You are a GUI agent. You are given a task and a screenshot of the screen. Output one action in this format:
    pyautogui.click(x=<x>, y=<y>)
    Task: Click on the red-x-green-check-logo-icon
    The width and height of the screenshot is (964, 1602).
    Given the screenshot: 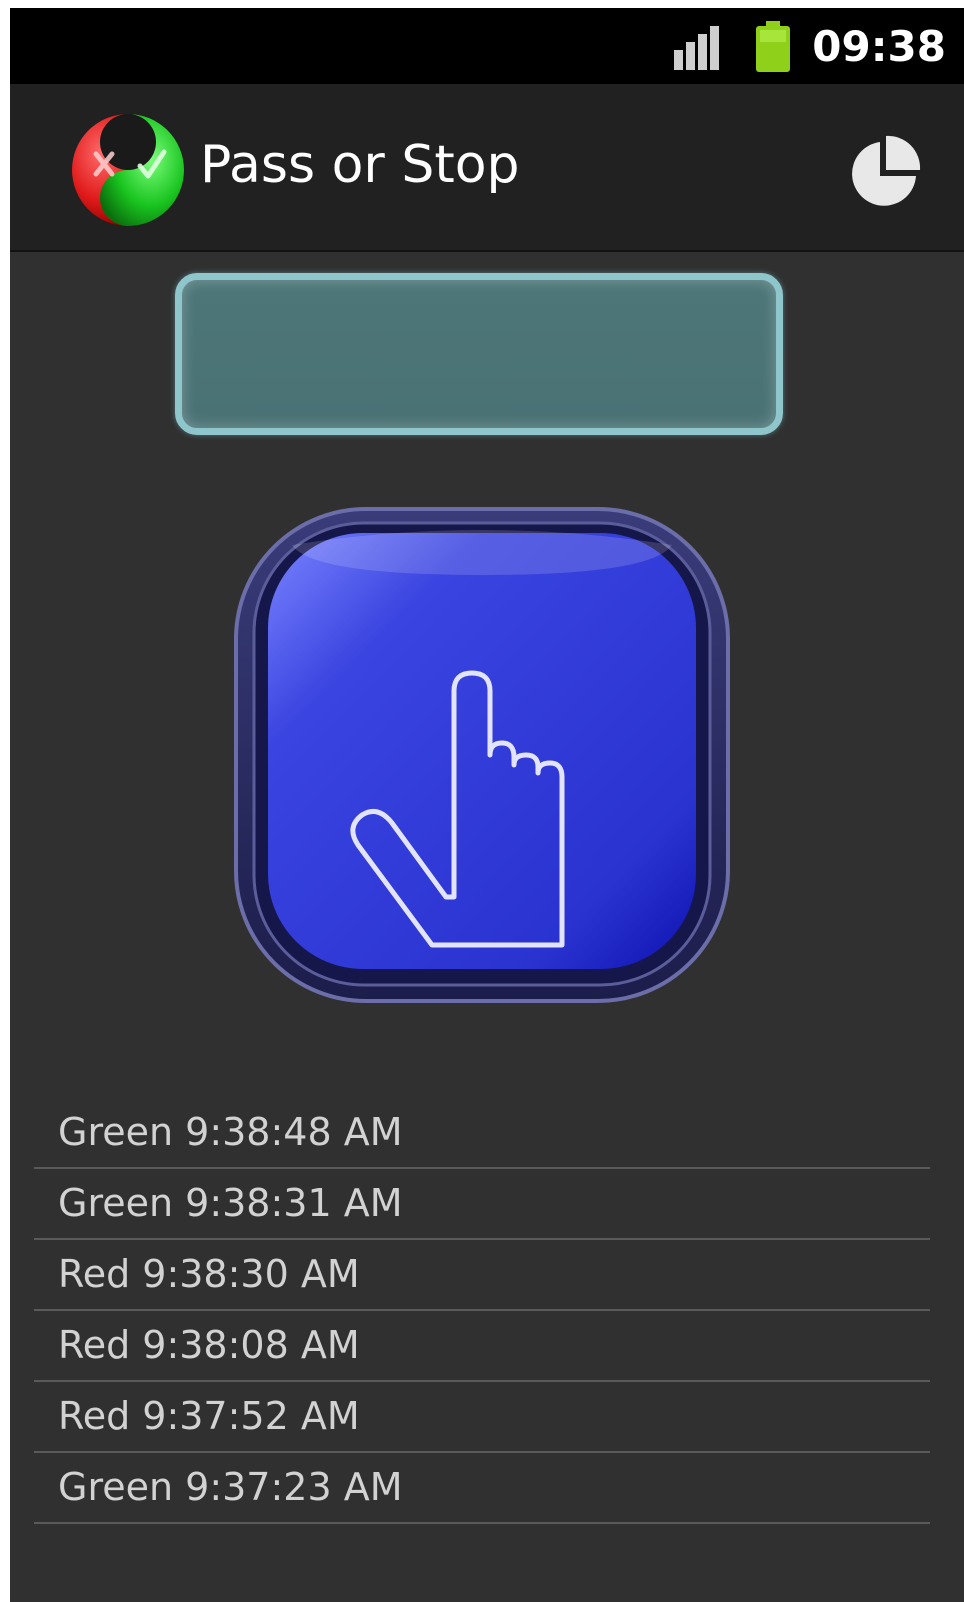 What is the action you would take?
    pyautogui.click(x=128, y=168)
    